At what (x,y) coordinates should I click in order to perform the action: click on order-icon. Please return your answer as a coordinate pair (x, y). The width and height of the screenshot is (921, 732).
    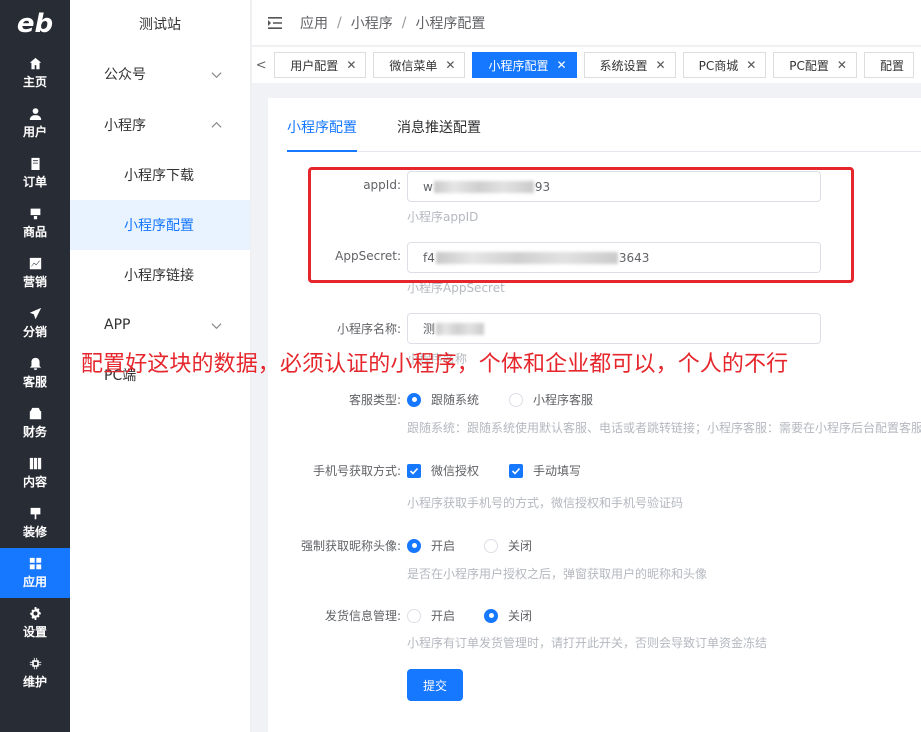
    Looking at the image, I should click on (35, 164).